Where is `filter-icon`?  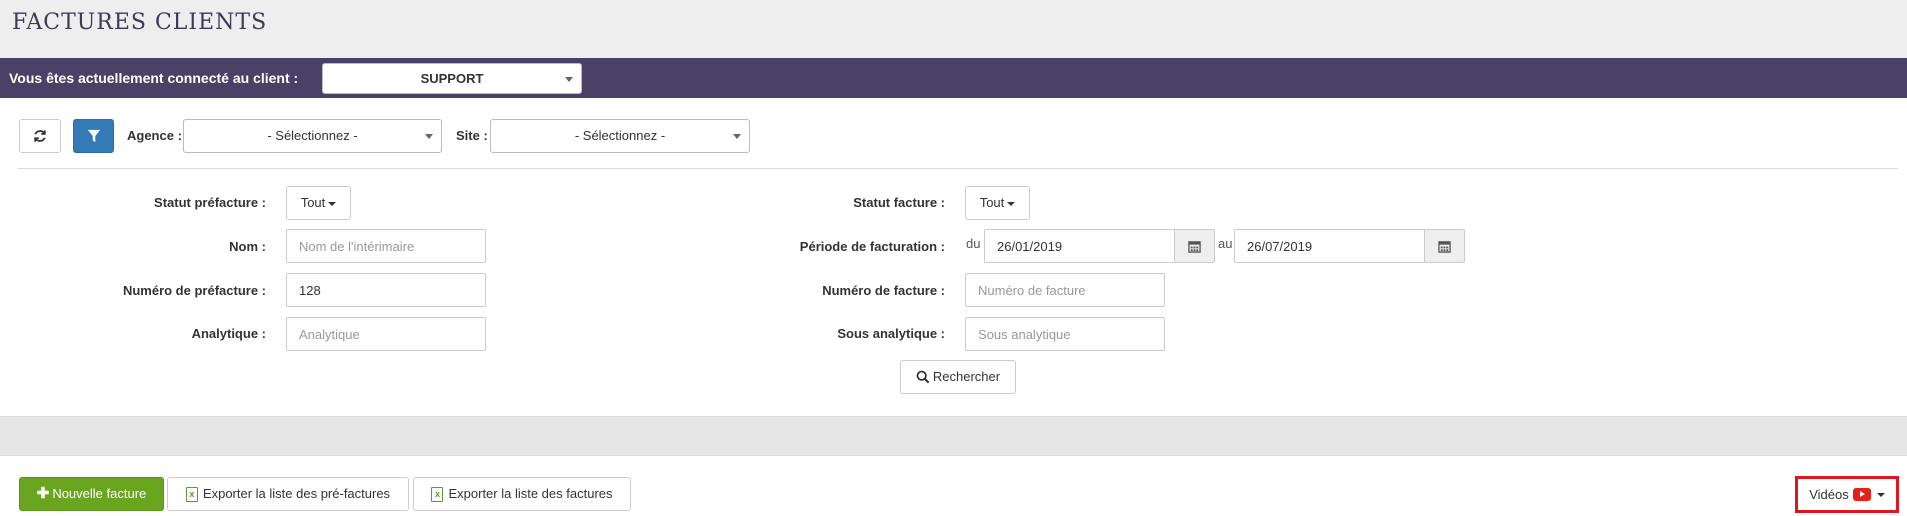 filter-icon is located at coordinates (93, 135).